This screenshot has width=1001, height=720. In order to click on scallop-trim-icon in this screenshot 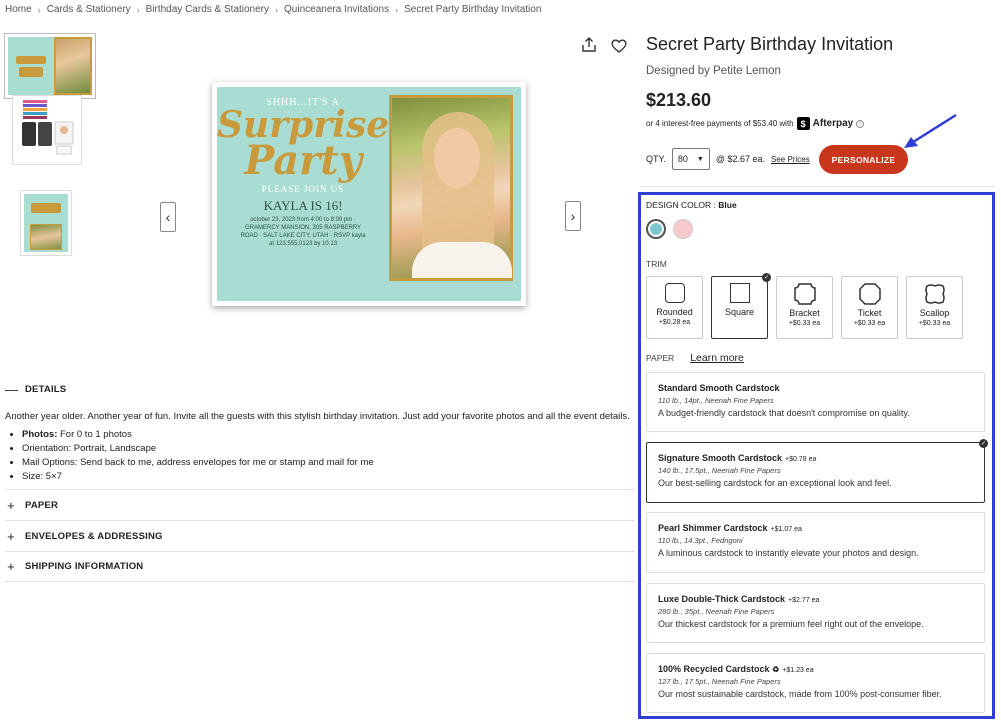, I will do `click(934, 294)`.